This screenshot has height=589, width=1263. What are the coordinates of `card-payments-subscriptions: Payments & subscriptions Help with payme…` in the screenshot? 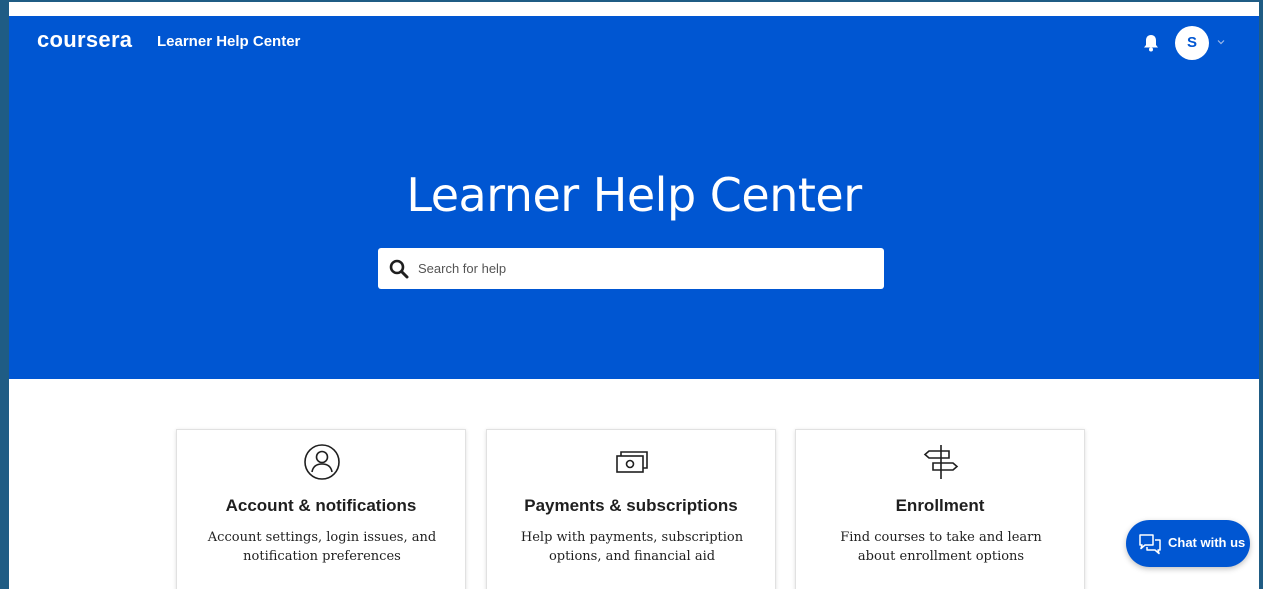 It's located at (631, 509).